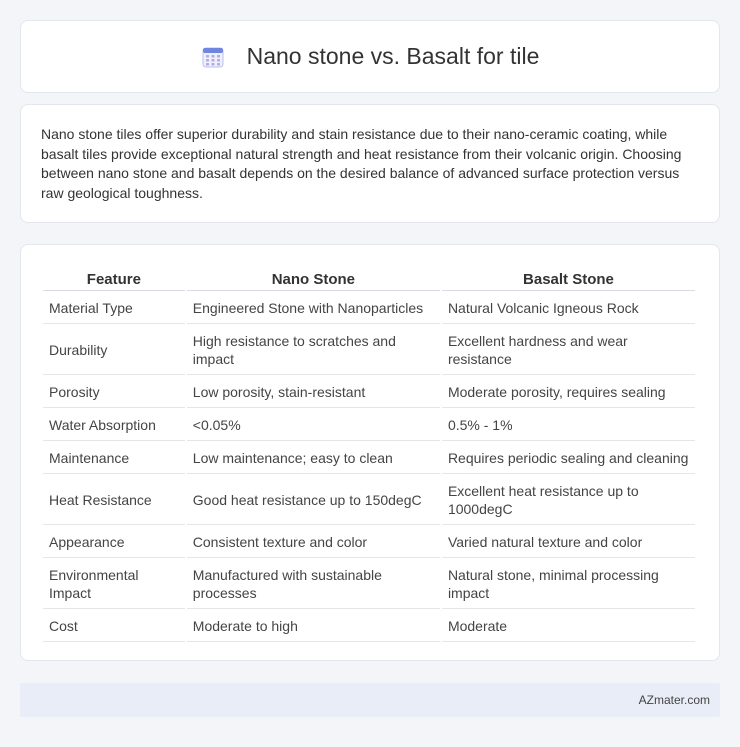 This screenshot has height=747, width=740. I want to click on feature-cell: Porosity, so click(114, 392).